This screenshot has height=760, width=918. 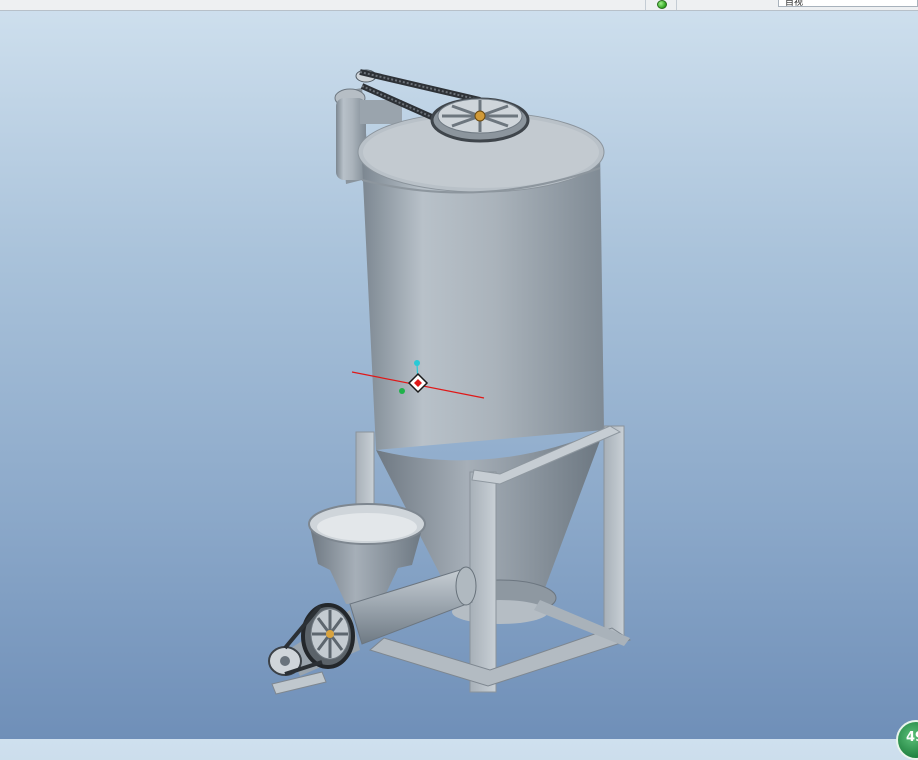 What do you see at coordinates (662, 4) in the screenshot?
I see `status-light-icon` at bounding box center [662, 4].